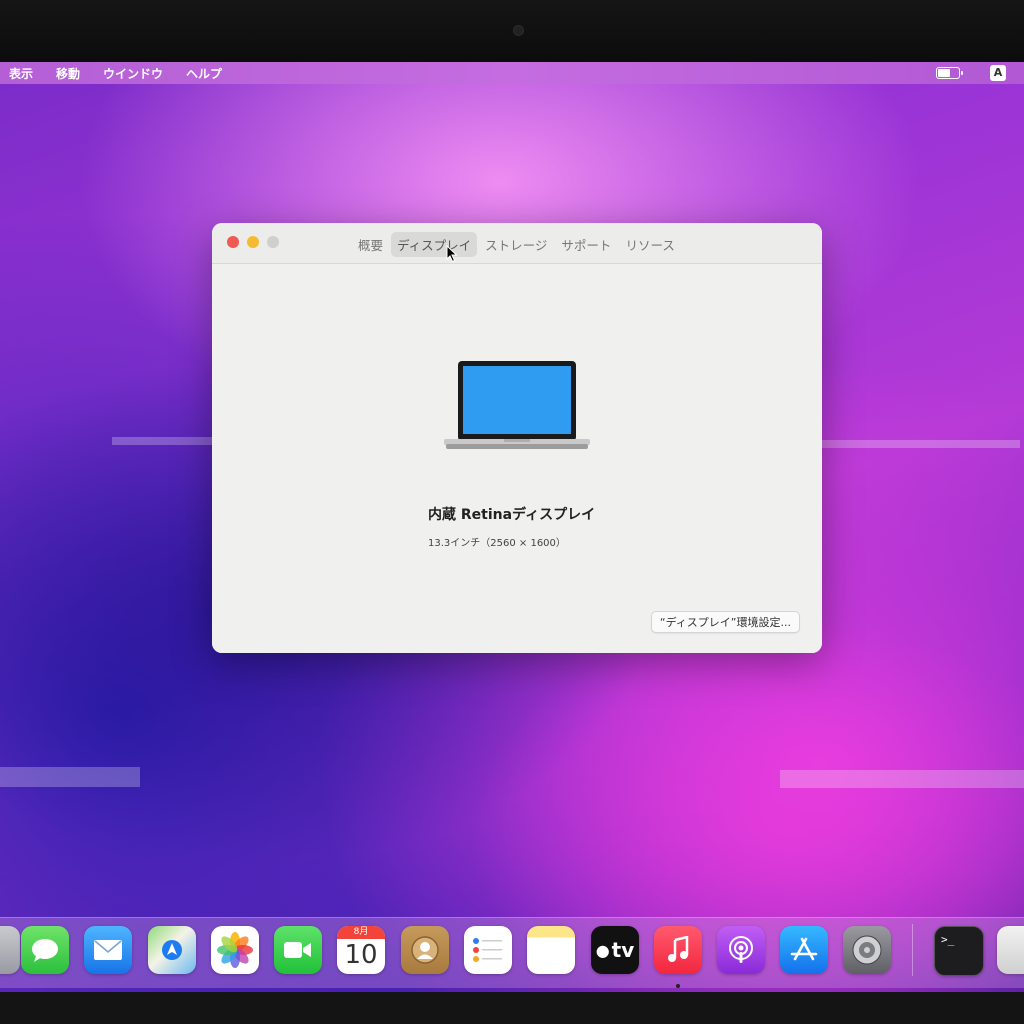 This screenshot has height=1024, width=1024. I want to click on display-spec: 13.3インチ（2560 × 1600）, so click(497, 543).